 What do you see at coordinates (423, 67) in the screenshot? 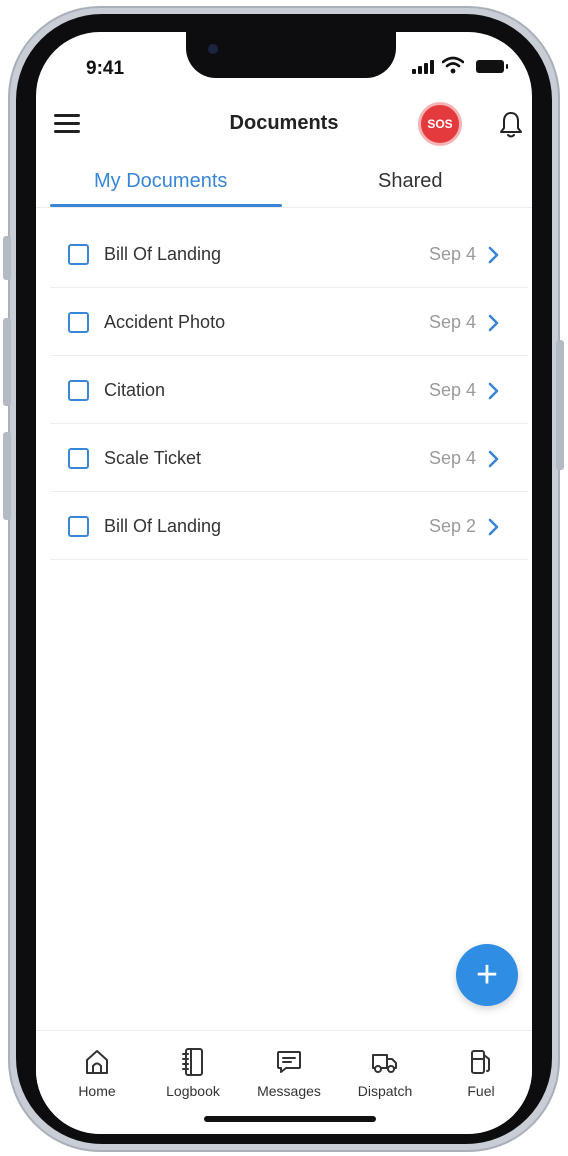
I see `cellular-signal-icon` at bounding box center [423, 67].